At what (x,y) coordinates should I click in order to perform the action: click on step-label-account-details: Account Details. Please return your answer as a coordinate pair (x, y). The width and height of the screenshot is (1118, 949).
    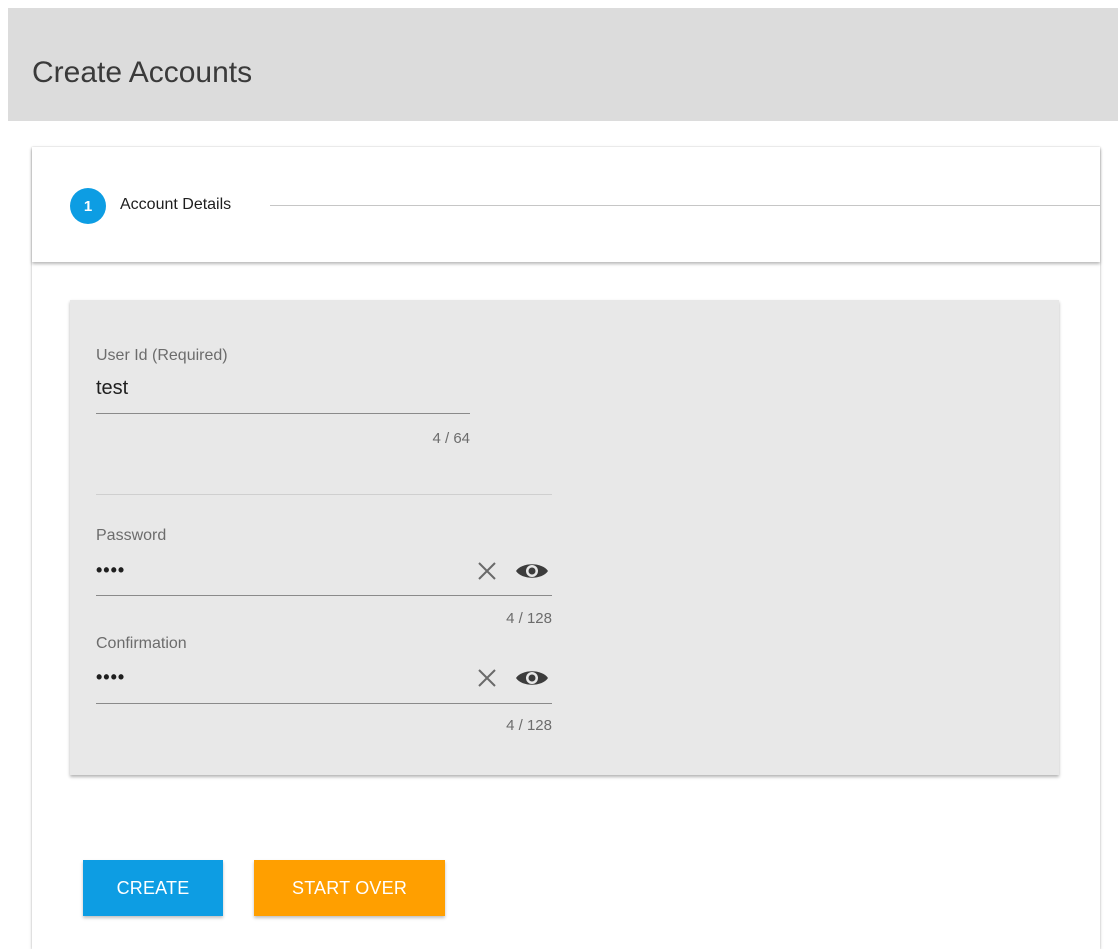
    Looking at the image, I should click on (175, 205).